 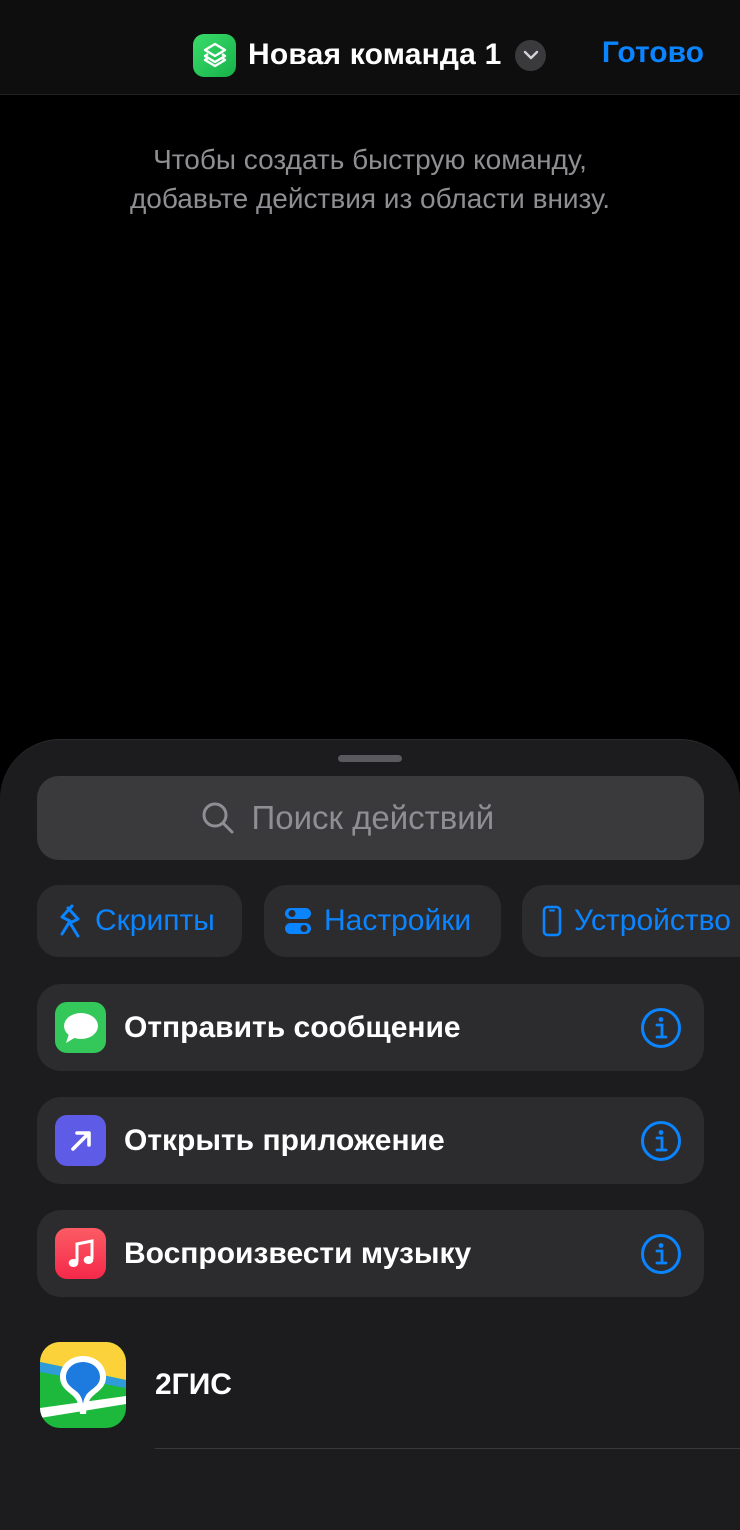 What do you see at coordinates (370, 159) in the screenshot?
I see `hint-line-1: Чтобы создать быструю команду,` at bounding box center [370, 159].